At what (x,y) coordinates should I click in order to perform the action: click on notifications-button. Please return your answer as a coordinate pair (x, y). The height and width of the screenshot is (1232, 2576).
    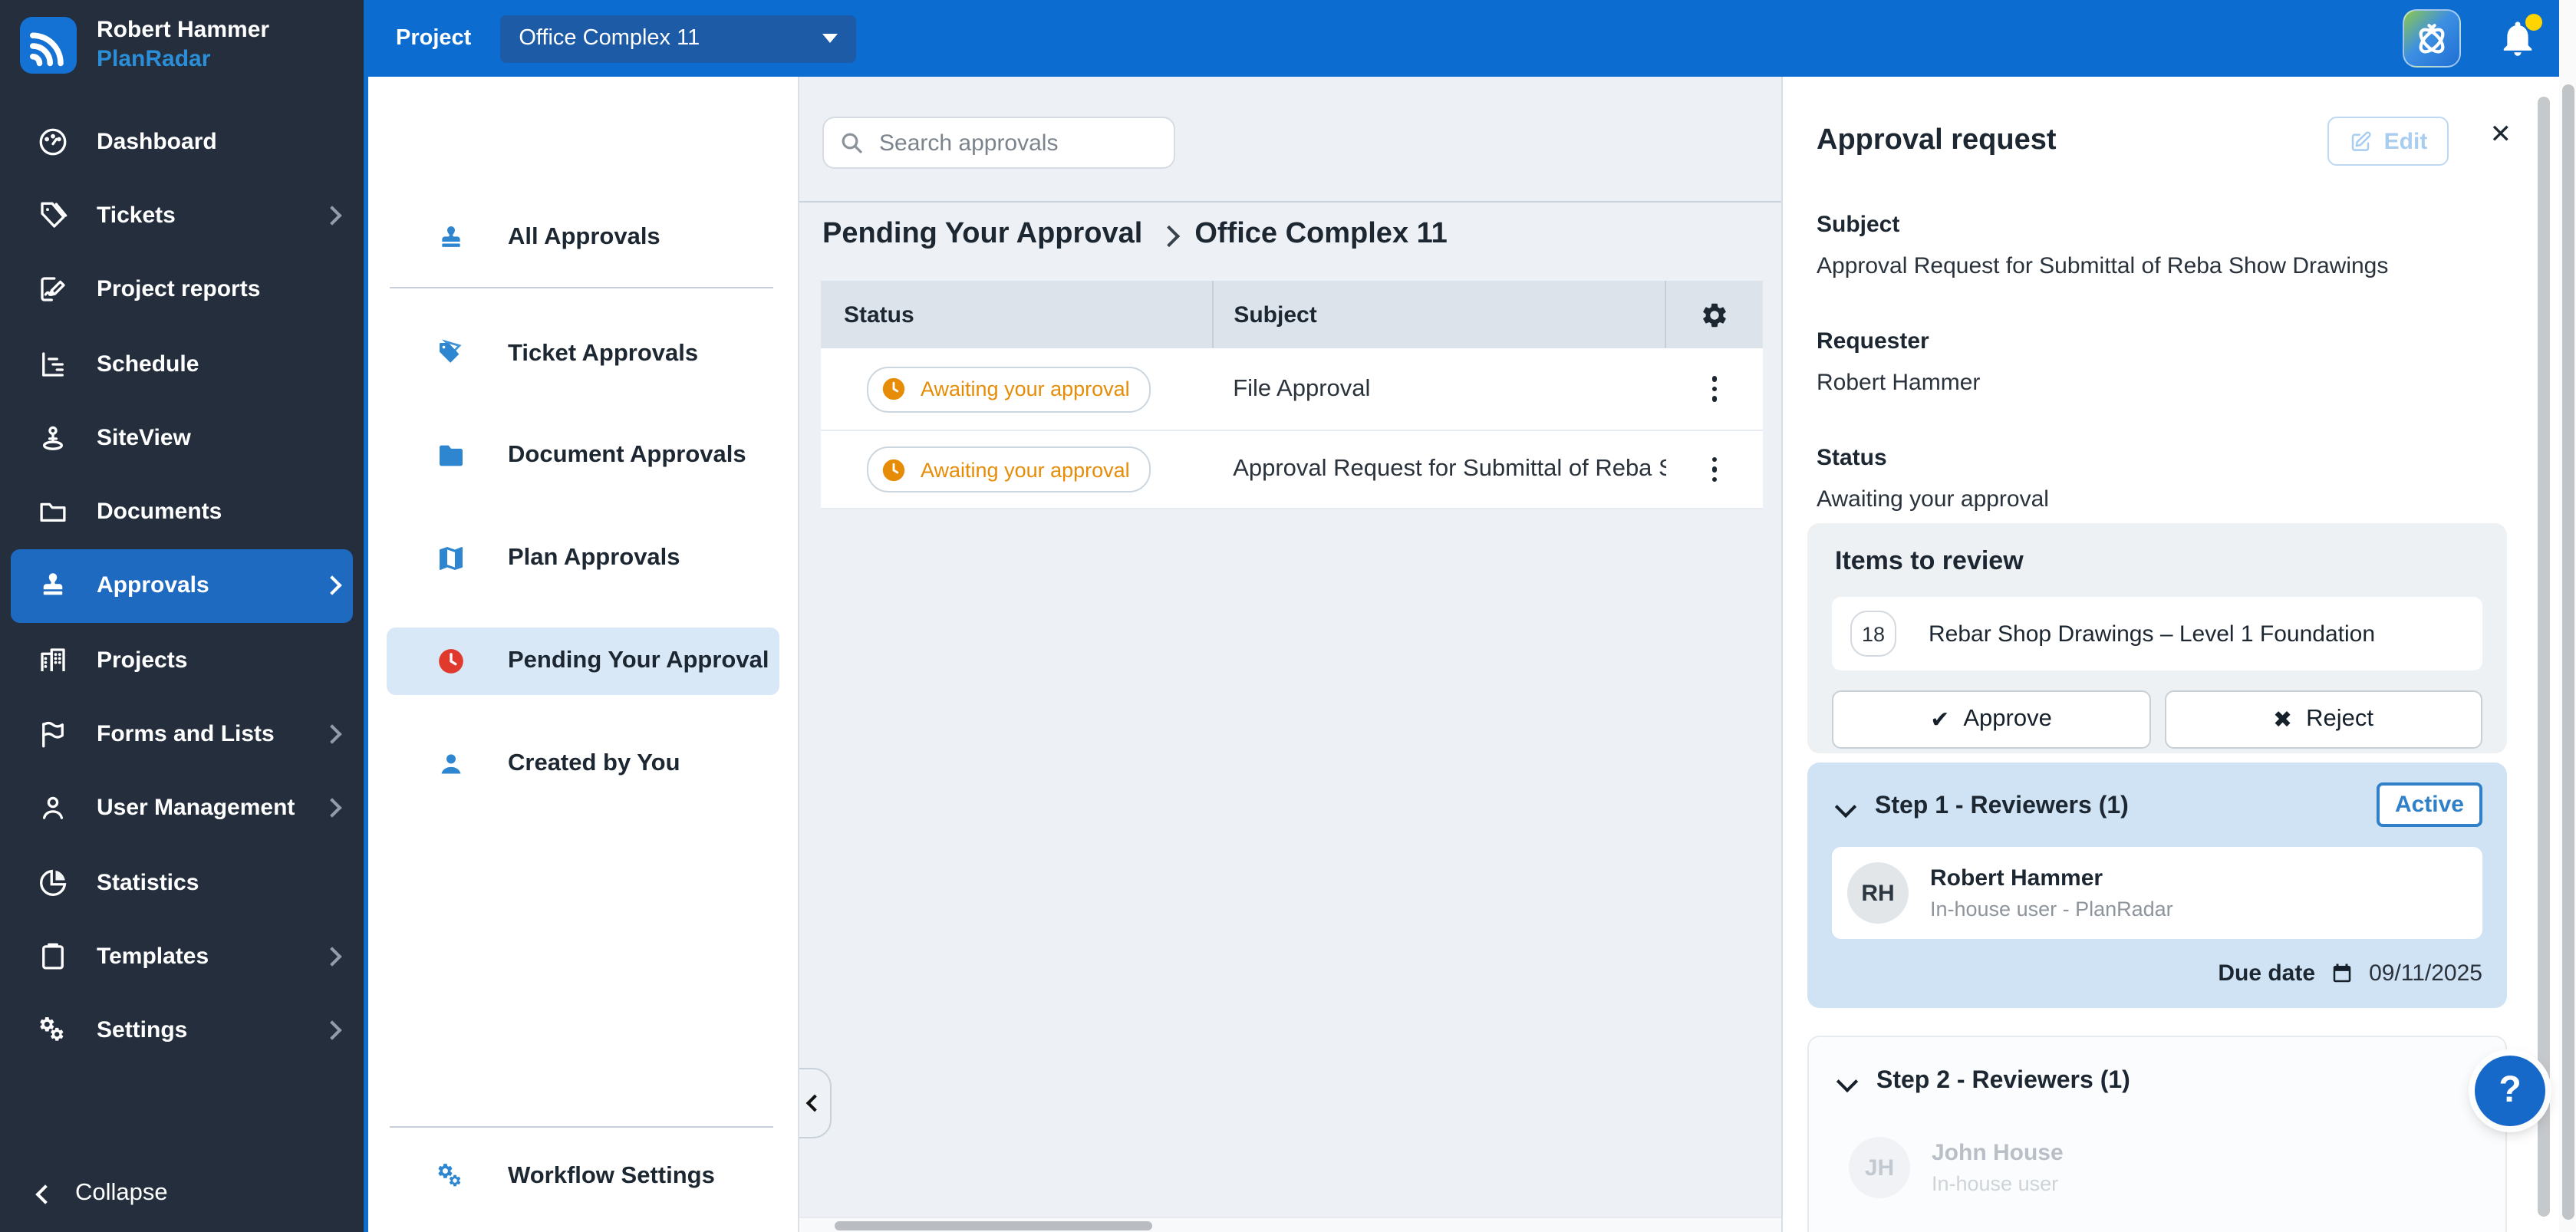
    Looking at the image, I should click on (2520, 37).